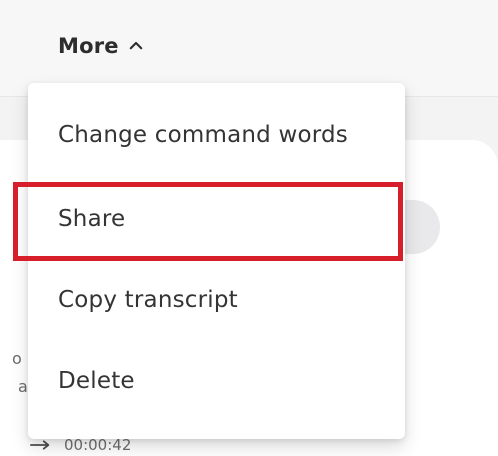 Image resolution: width=498 pixels, height=456 pixels. I want to click on menu-item-label: Delete, so click(96, 381).